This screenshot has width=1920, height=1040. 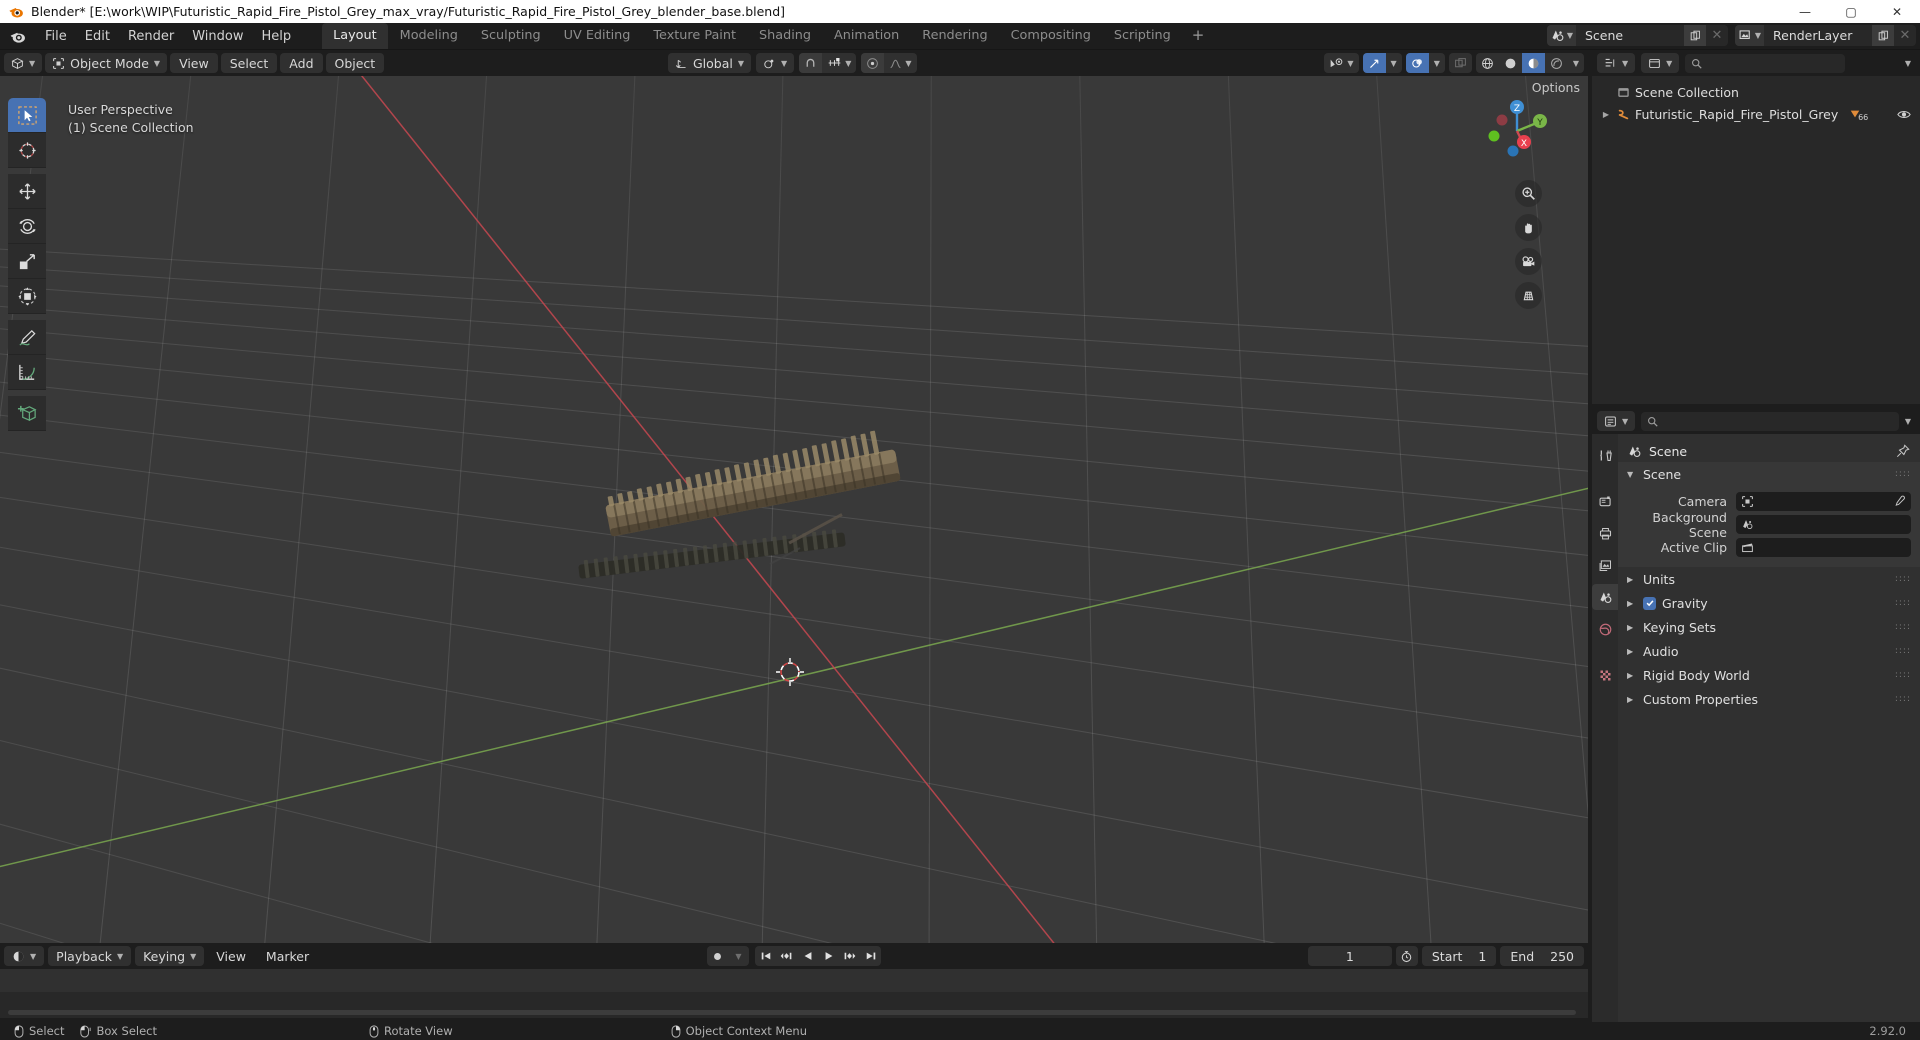 I want to click on timeline-menu-playback: Playback ▼, so click(x=90, y=956).